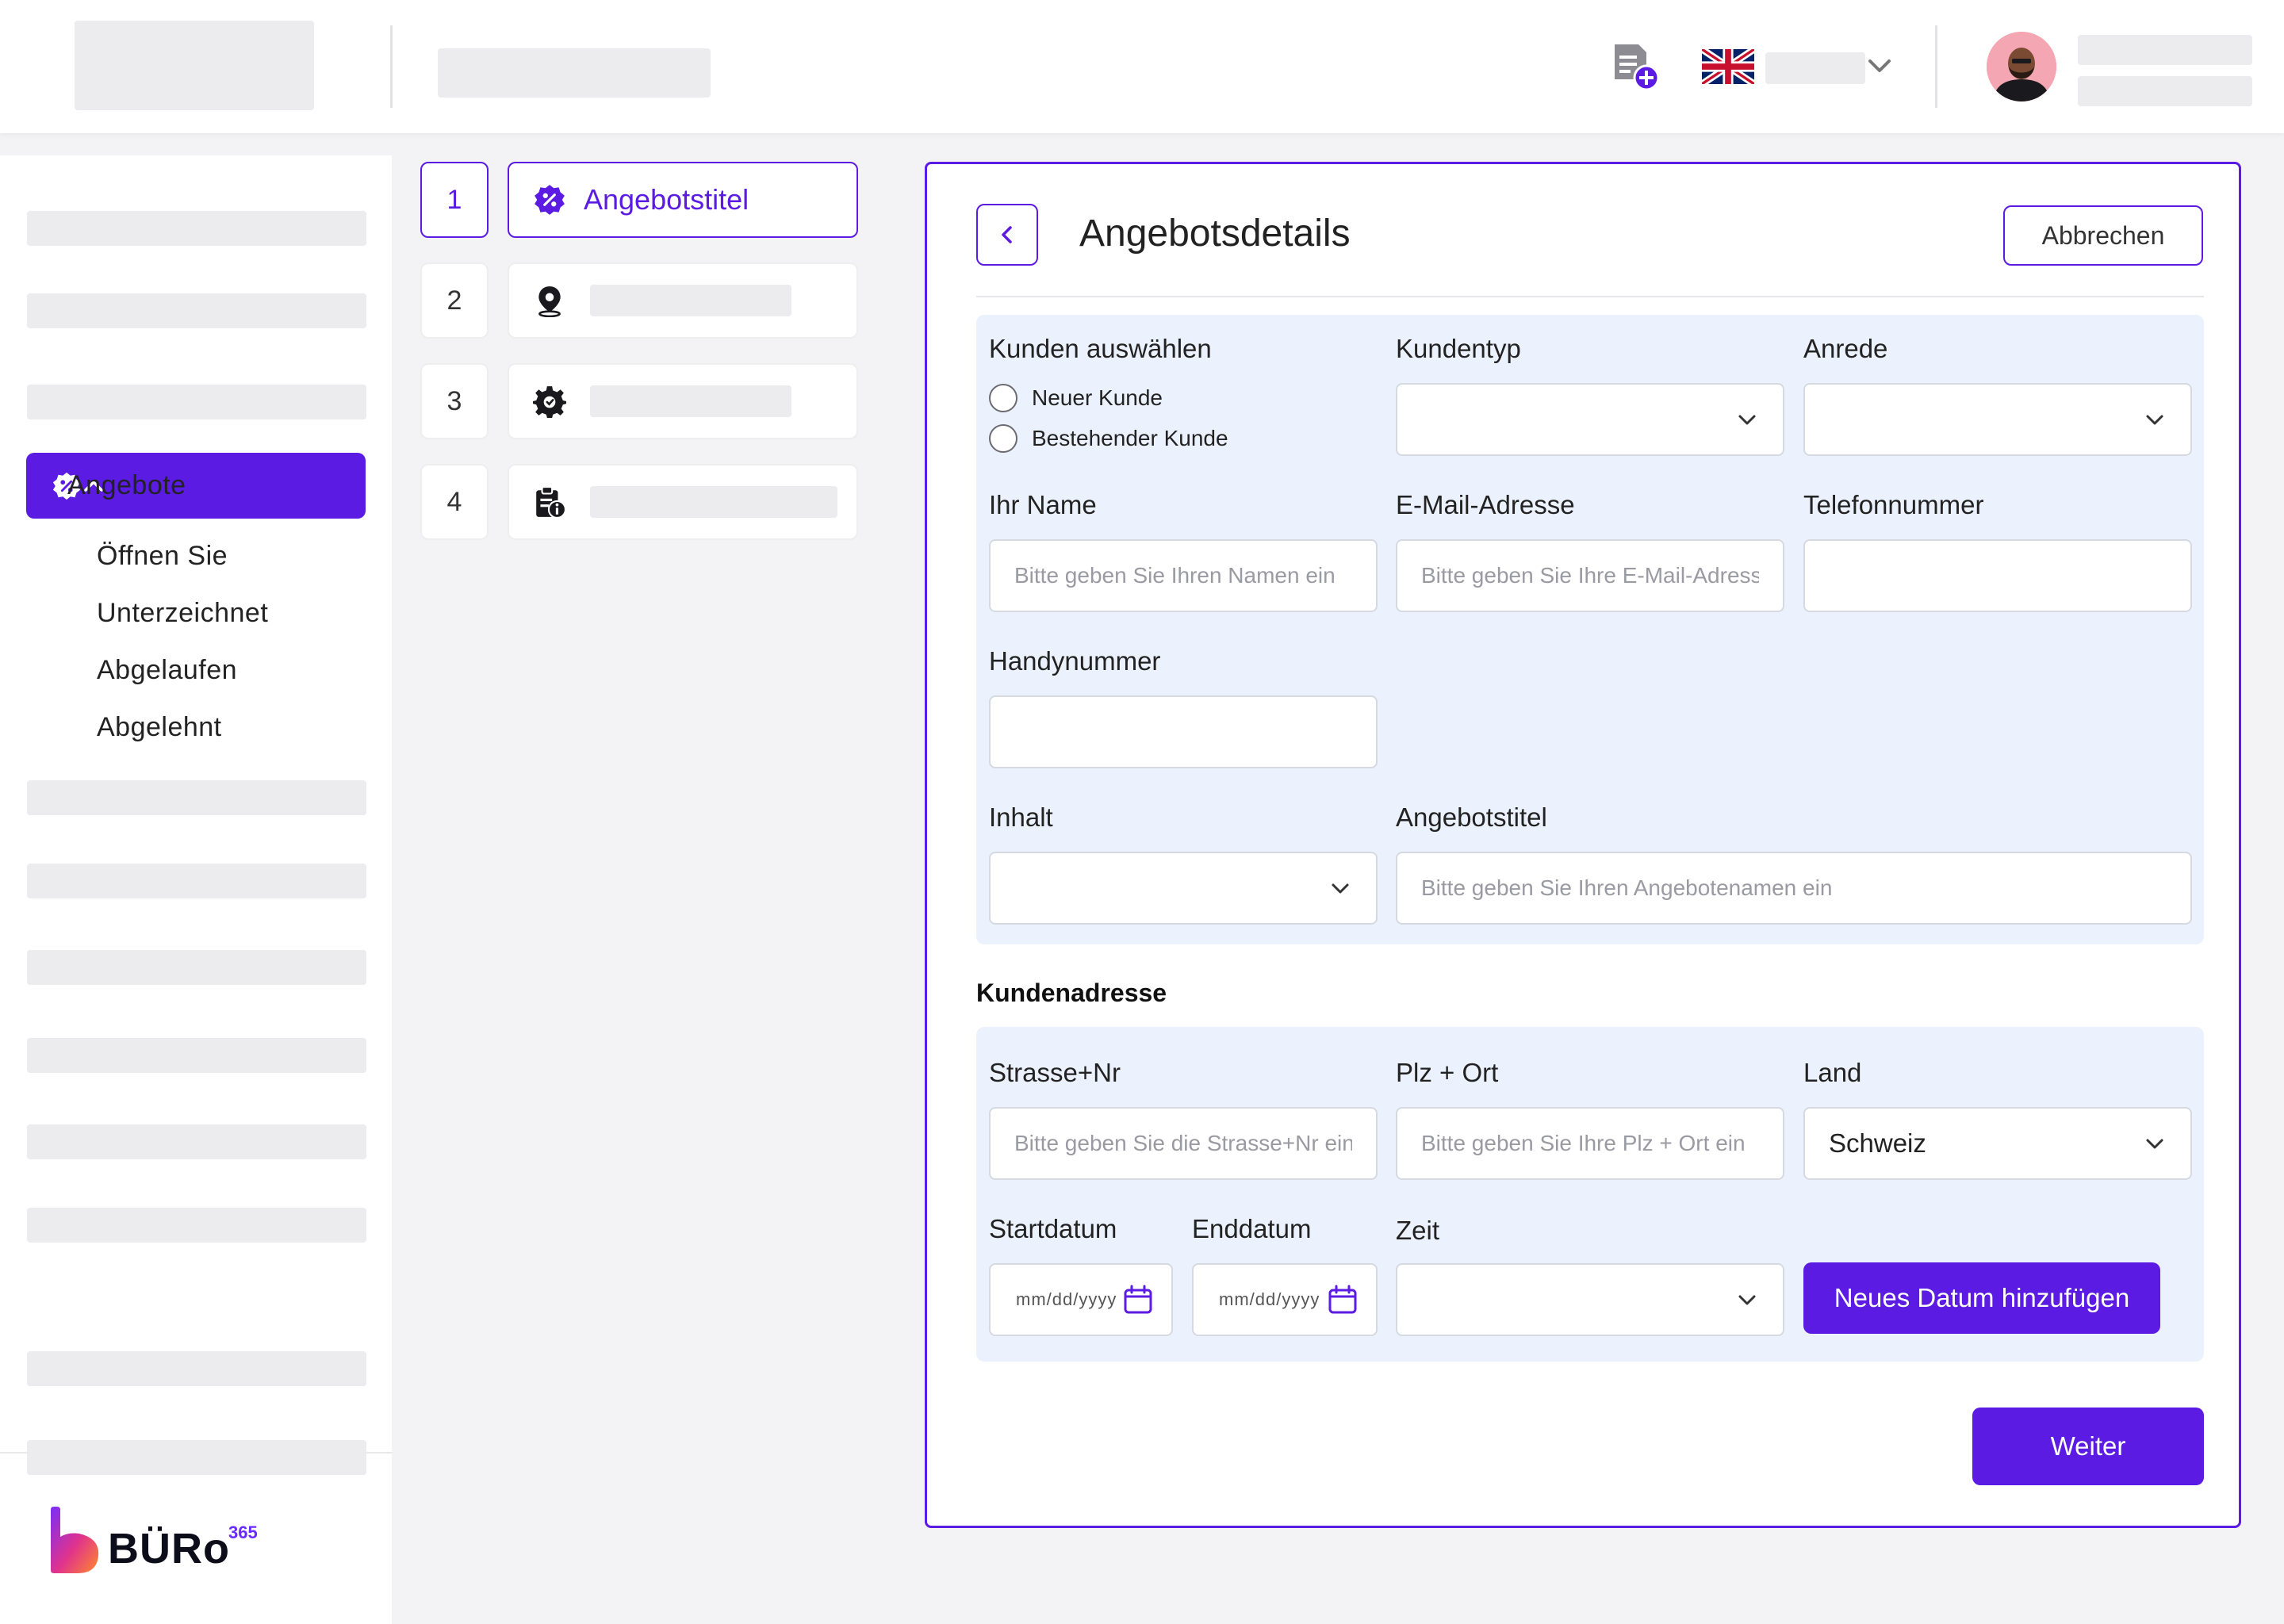  I want to click on address-heading: Kundenadresse, so click(1071, 993).